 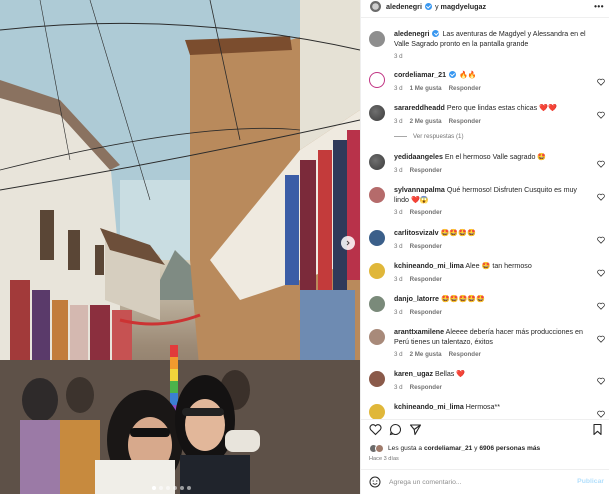 I want to click on comment-username: danjo_latorre, so click(x=416, y=299).